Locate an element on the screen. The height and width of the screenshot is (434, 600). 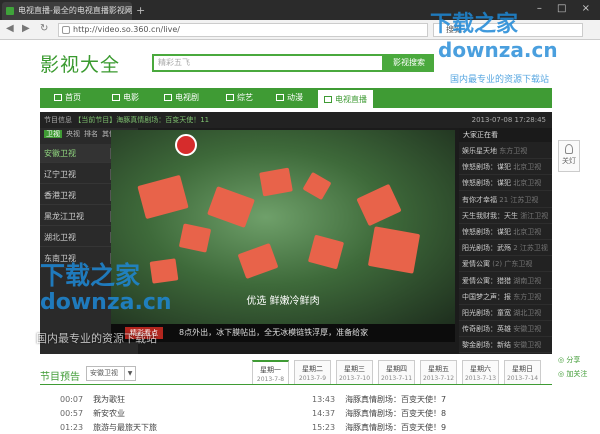
url-text: http://video.so.360.cn/live/ is located at coordinates (126, 29).